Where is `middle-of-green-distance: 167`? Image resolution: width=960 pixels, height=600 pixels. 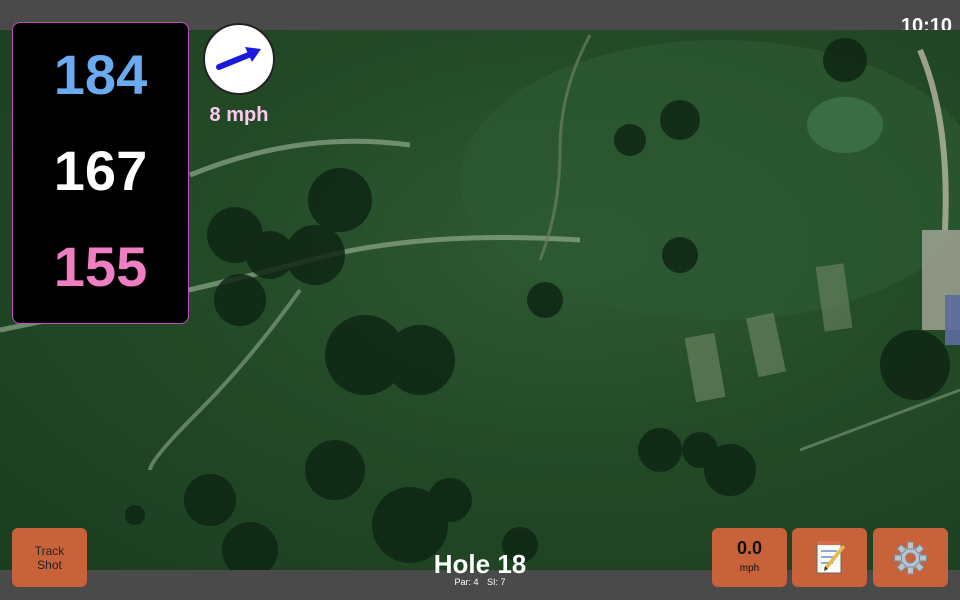
middle-of-green-distance: 167 is located at coordinates (100, 170).